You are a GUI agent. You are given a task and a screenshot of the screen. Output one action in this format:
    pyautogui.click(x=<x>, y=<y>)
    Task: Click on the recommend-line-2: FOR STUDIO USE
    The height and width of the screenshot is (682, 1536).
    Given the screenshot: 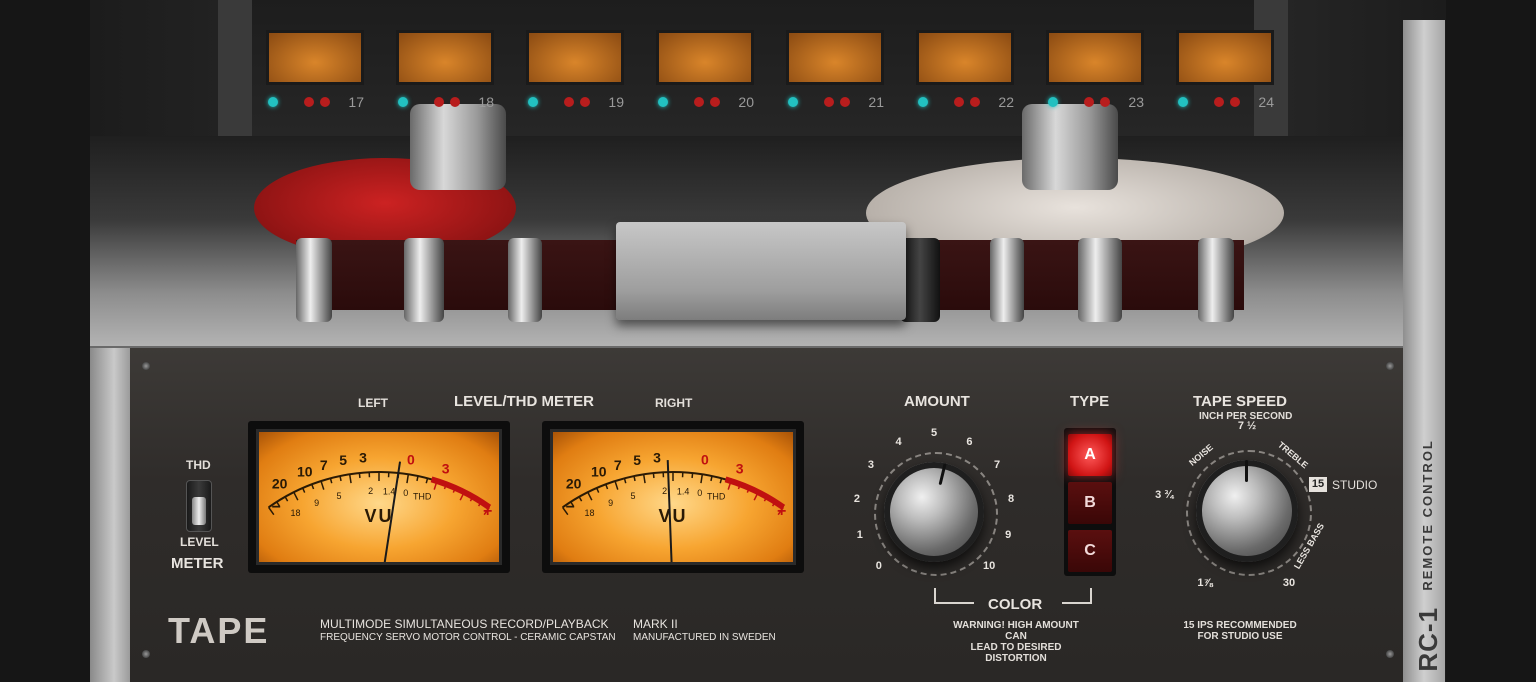 What is the action you would take?
    pyautogui.click(x=1240, y=636)
    